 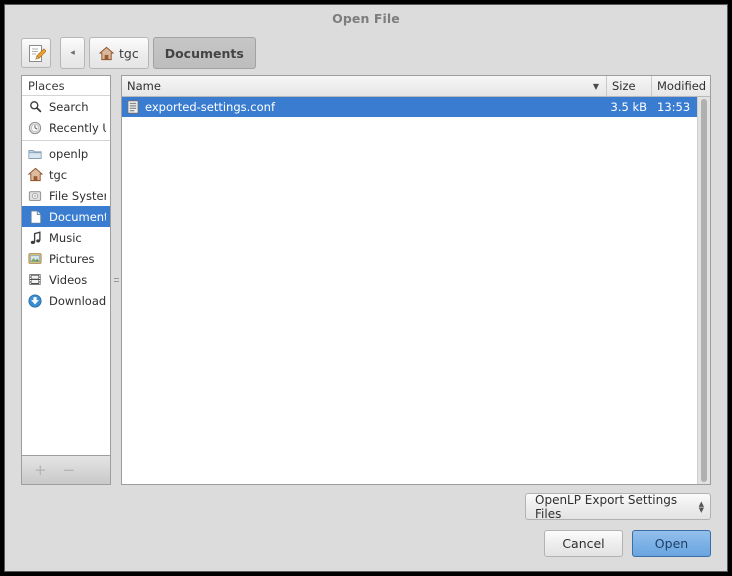 What do you see at coordinates (606, 506) in the screenshot?
I see `file-filter-value: OpenLP Export Settings Files` at bounding box center [606, 506].